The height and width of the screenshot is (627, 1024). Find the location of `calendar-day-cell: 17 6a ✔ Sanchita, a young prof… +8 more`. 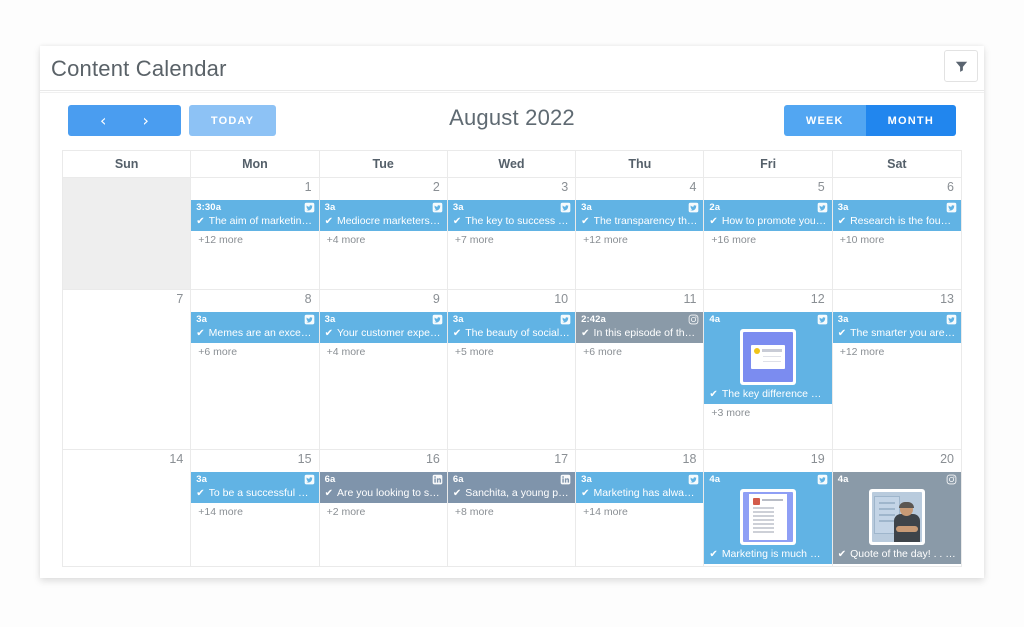

calendar-day-cell: 17 6a ✔ Sanchita, a young prof… +8 more is located at coordinates (512, 508).